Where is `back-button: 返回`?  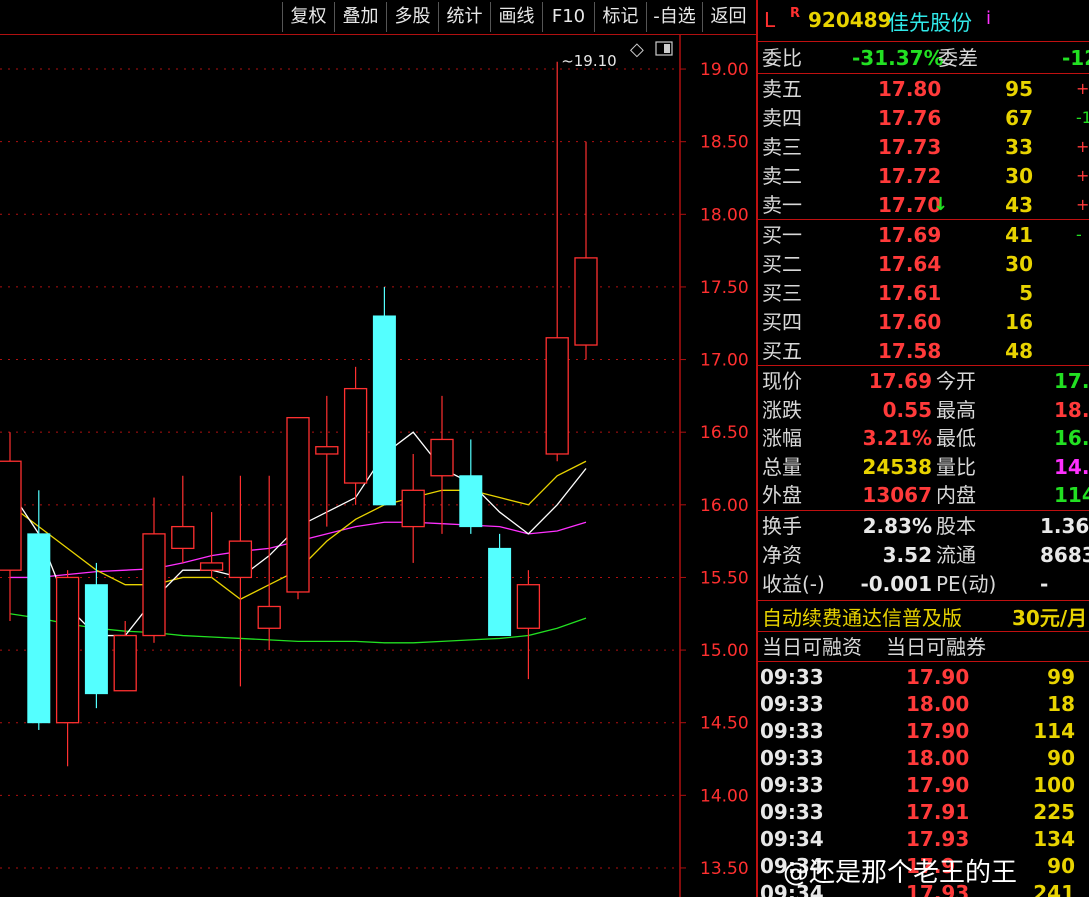 back-button: 返回 is located at coordinates (728, 17).